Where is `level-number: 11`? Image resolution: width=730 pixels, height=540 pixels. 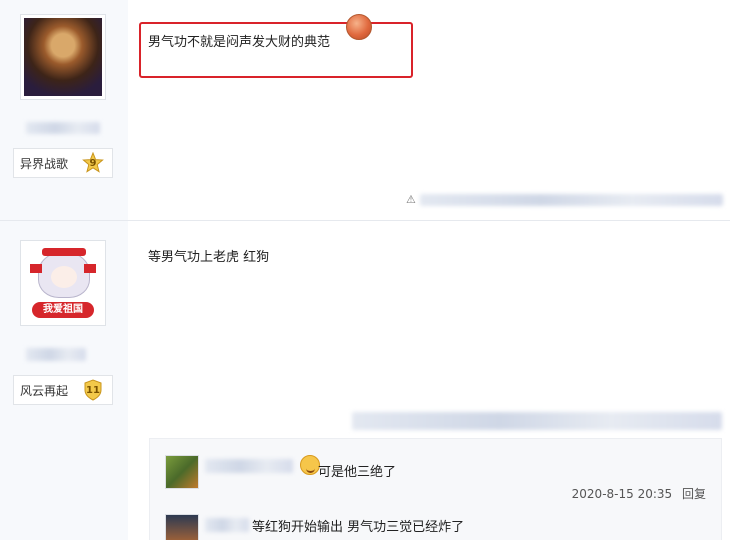 level-number: 11 is located at coordinates (93, 390).